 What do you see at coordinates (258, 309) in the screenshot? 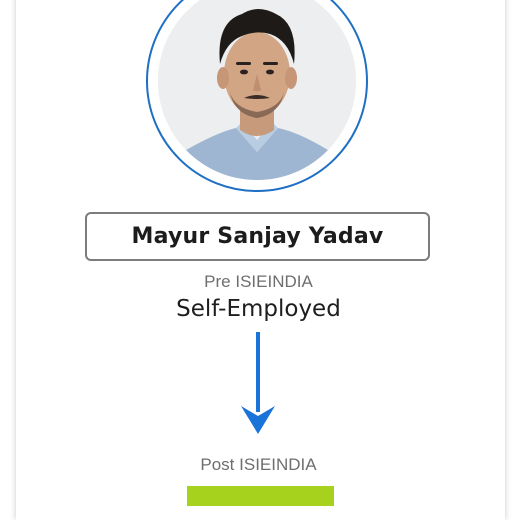
I see `pre-status-text: Self-Employed` at bounding box center [258, 309].